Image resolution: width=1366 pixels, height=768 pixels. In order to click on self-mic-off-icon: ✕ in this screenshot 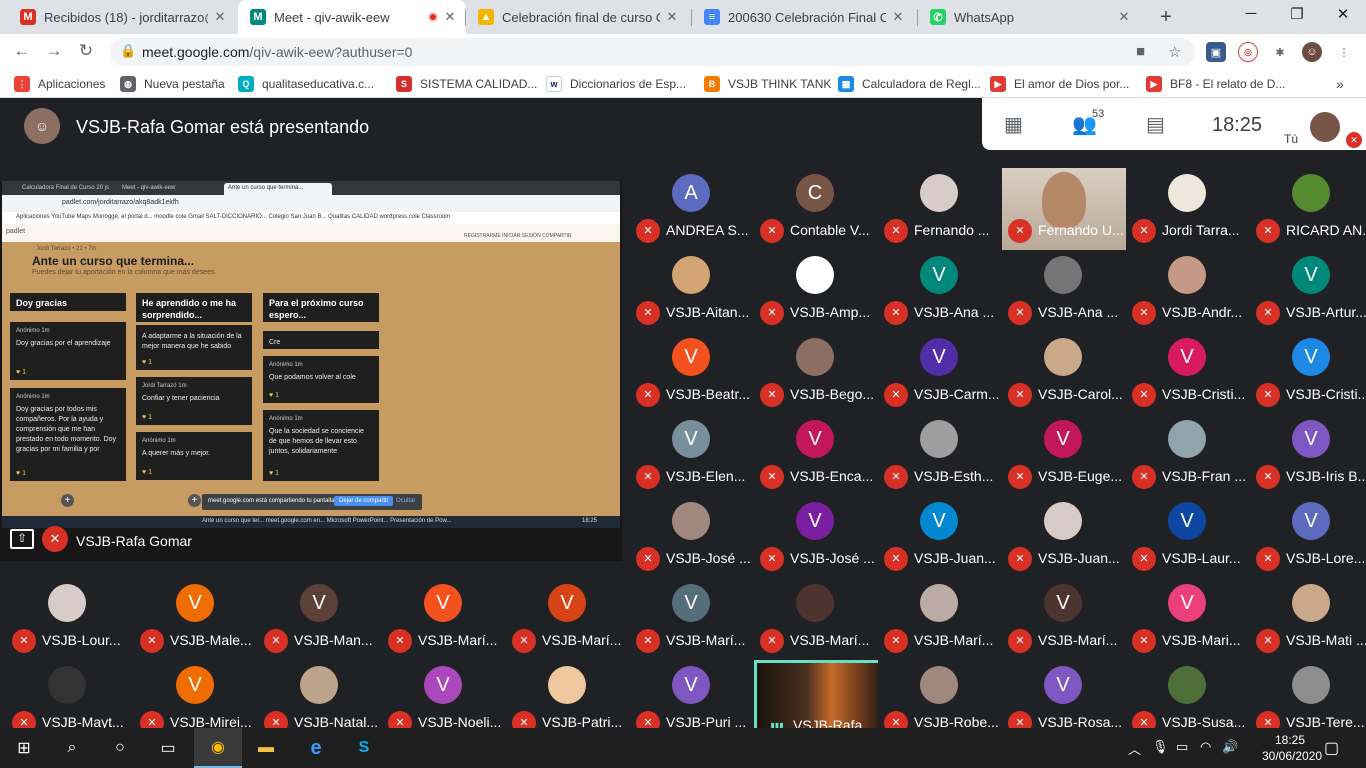, I will do `click(1354, 140)`.